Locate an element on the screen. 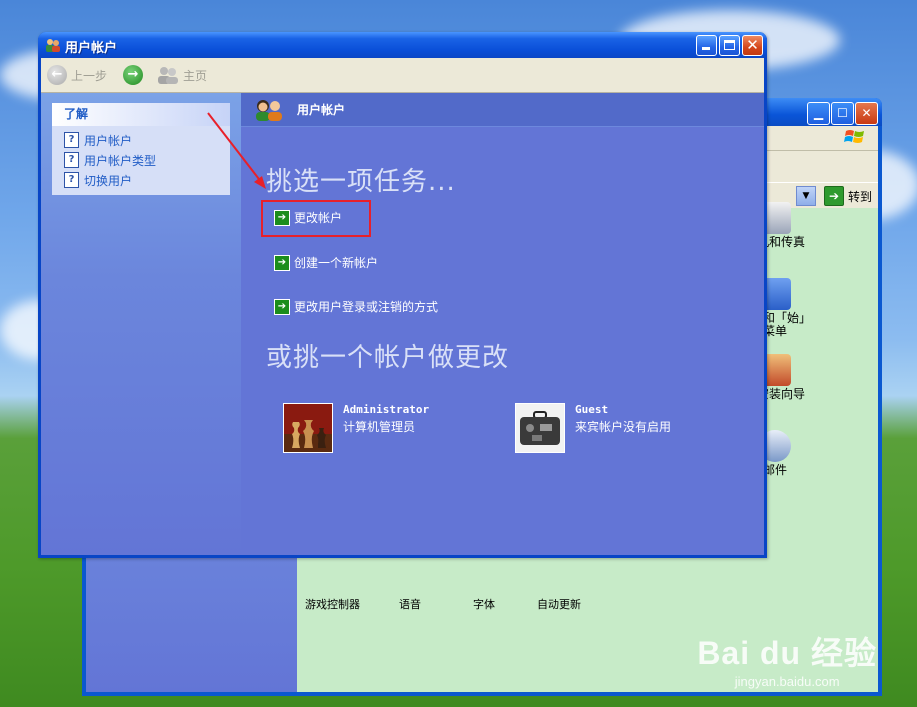 Image resolution: width=917 pixels, height=707 pixels. task-label: 更改用户登录或注销的方式 is located at coordinates (366, 307).